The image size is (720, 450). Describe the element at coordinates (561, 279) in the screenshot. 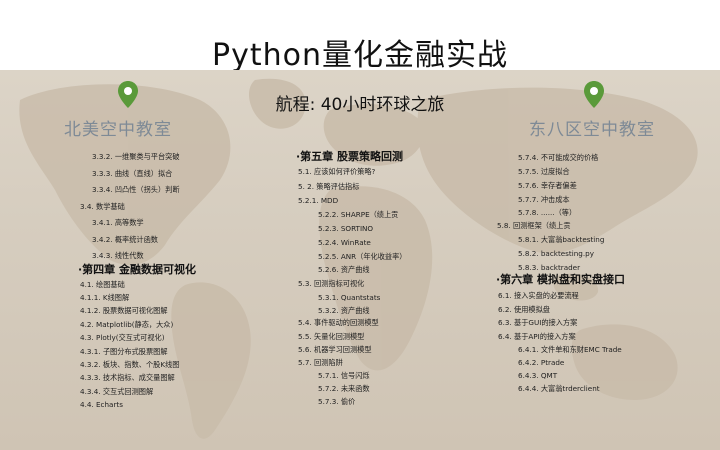

I see `toc-chapter-heading: ·第六章 模拟盘和实盘接口` at that location.